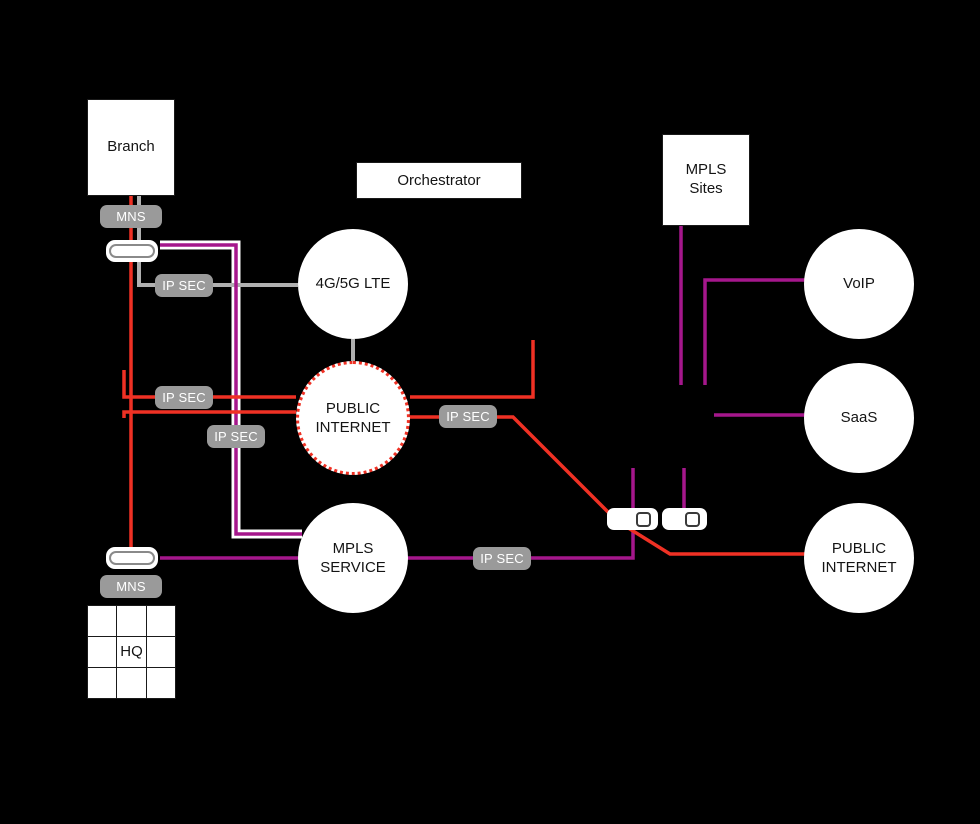 The width and height of the screenshot is (980, 824). Describe the element at coordinates (138, 384) in the screenshot. I see `wire-ipsec2-left-stub` at that location.